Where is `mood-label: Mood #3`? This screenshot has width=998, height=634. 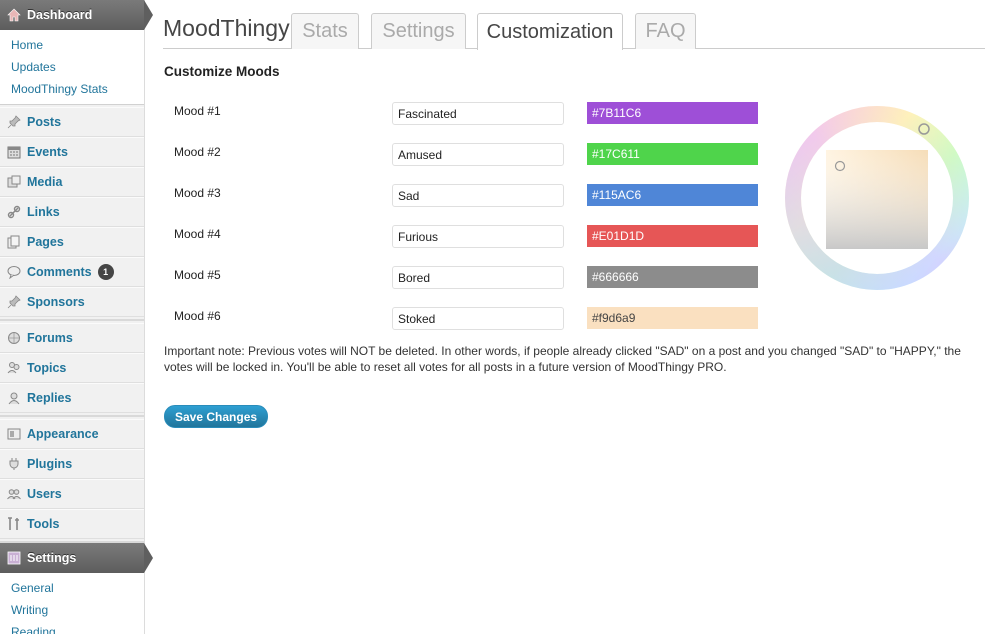 mood-label: Mood #3 is located at coordinates (197, 193).